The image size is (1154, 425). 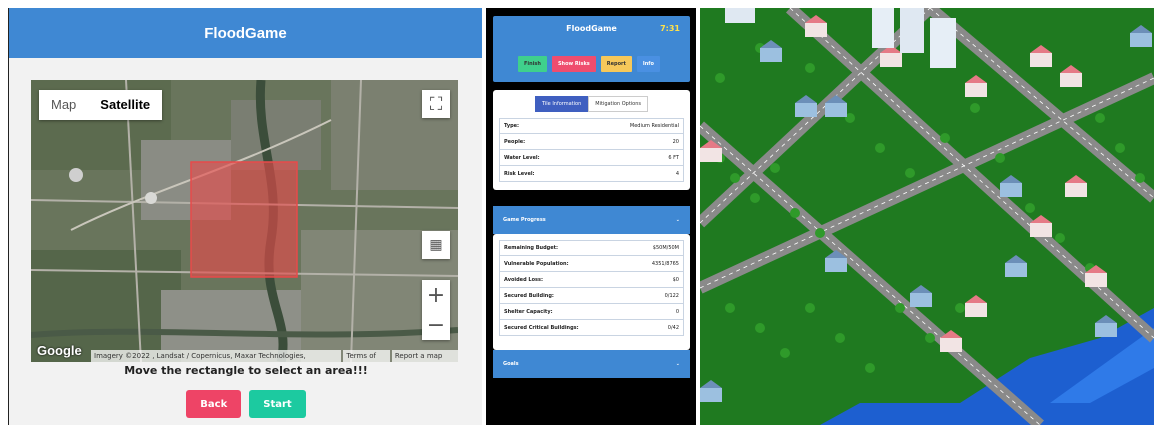 I want to click on table-row: Avoided Loss: $0, so click(x=591, y=280).